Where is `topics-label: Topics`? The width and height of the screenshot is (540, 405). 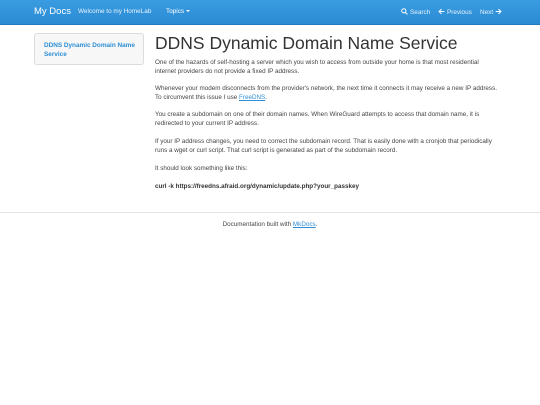
topics-label: Topics is located at coordinates (175, 11).